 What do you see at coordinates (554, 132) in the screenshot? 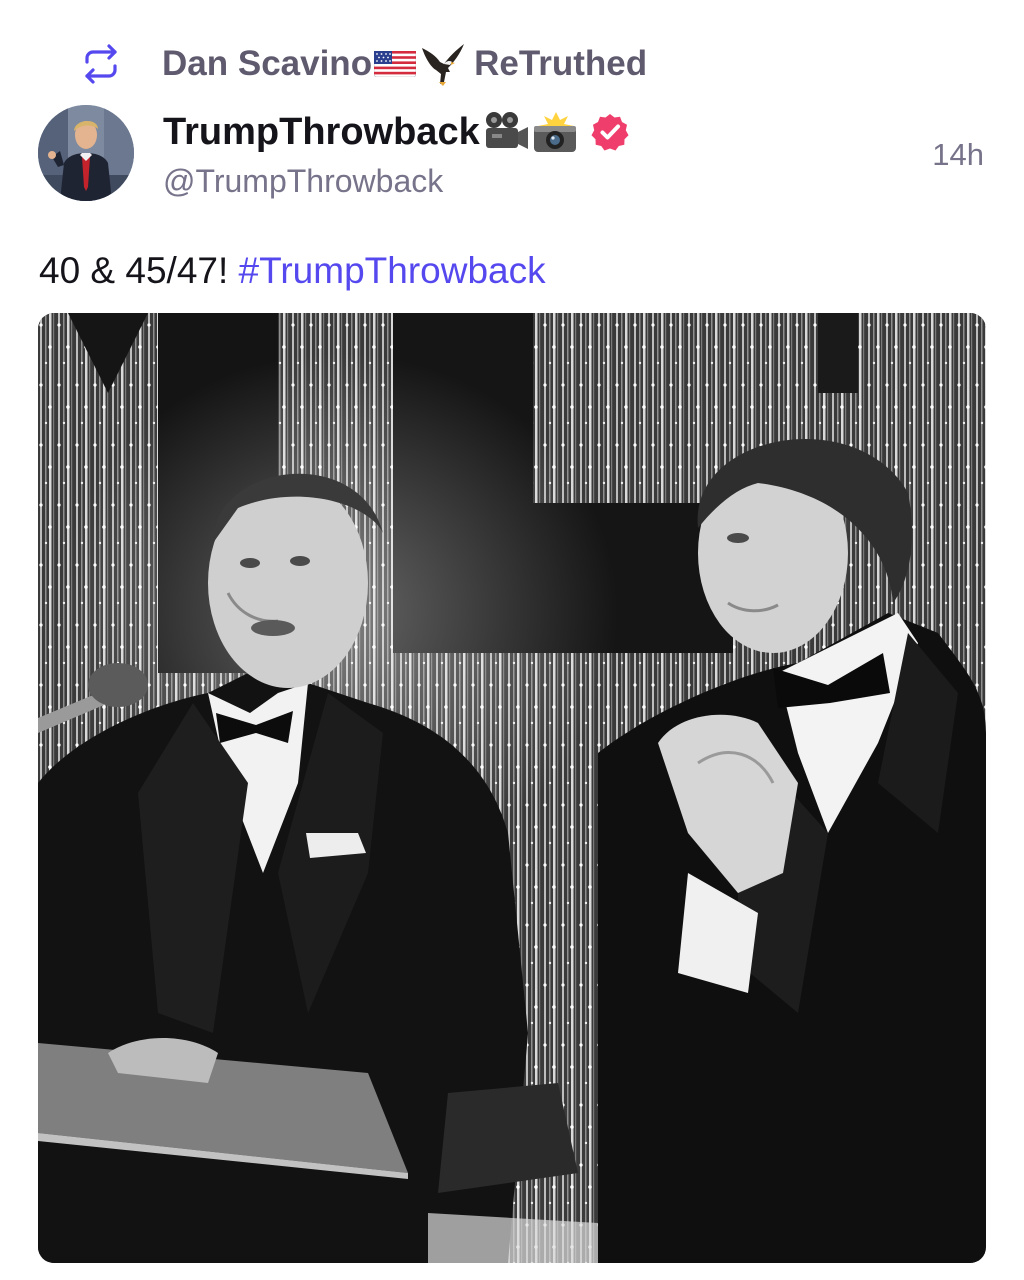
I see `camera-flash-emoji` at bounding box center [554, 132].